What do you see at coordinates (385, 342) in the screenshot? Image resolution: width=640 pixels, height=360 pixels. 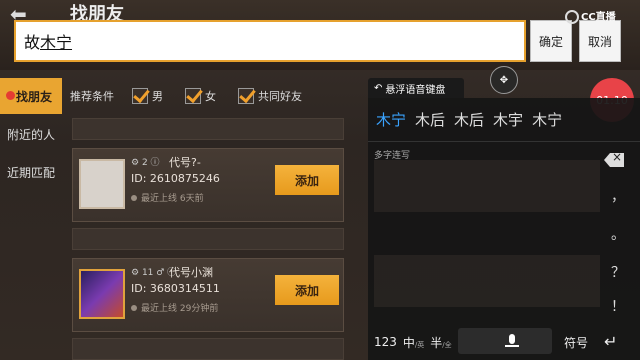 I see `num-key: 123` at bounding box center [385, 342].